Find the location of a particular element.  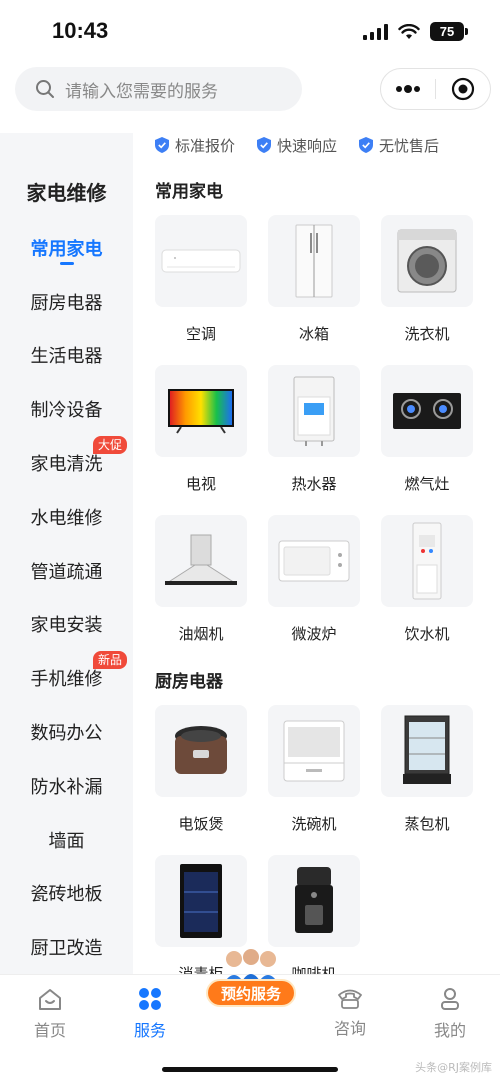

tab-consult: 咨询 is located at coordinates (350, 1013).